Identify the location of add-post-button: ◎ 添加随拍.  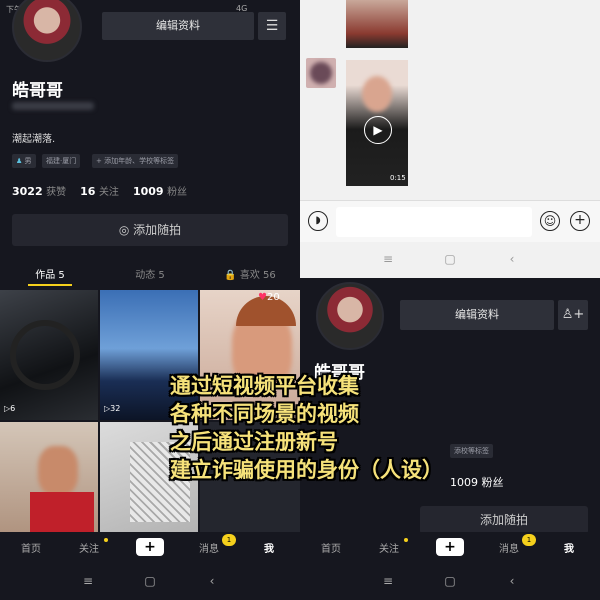
(150, 230).